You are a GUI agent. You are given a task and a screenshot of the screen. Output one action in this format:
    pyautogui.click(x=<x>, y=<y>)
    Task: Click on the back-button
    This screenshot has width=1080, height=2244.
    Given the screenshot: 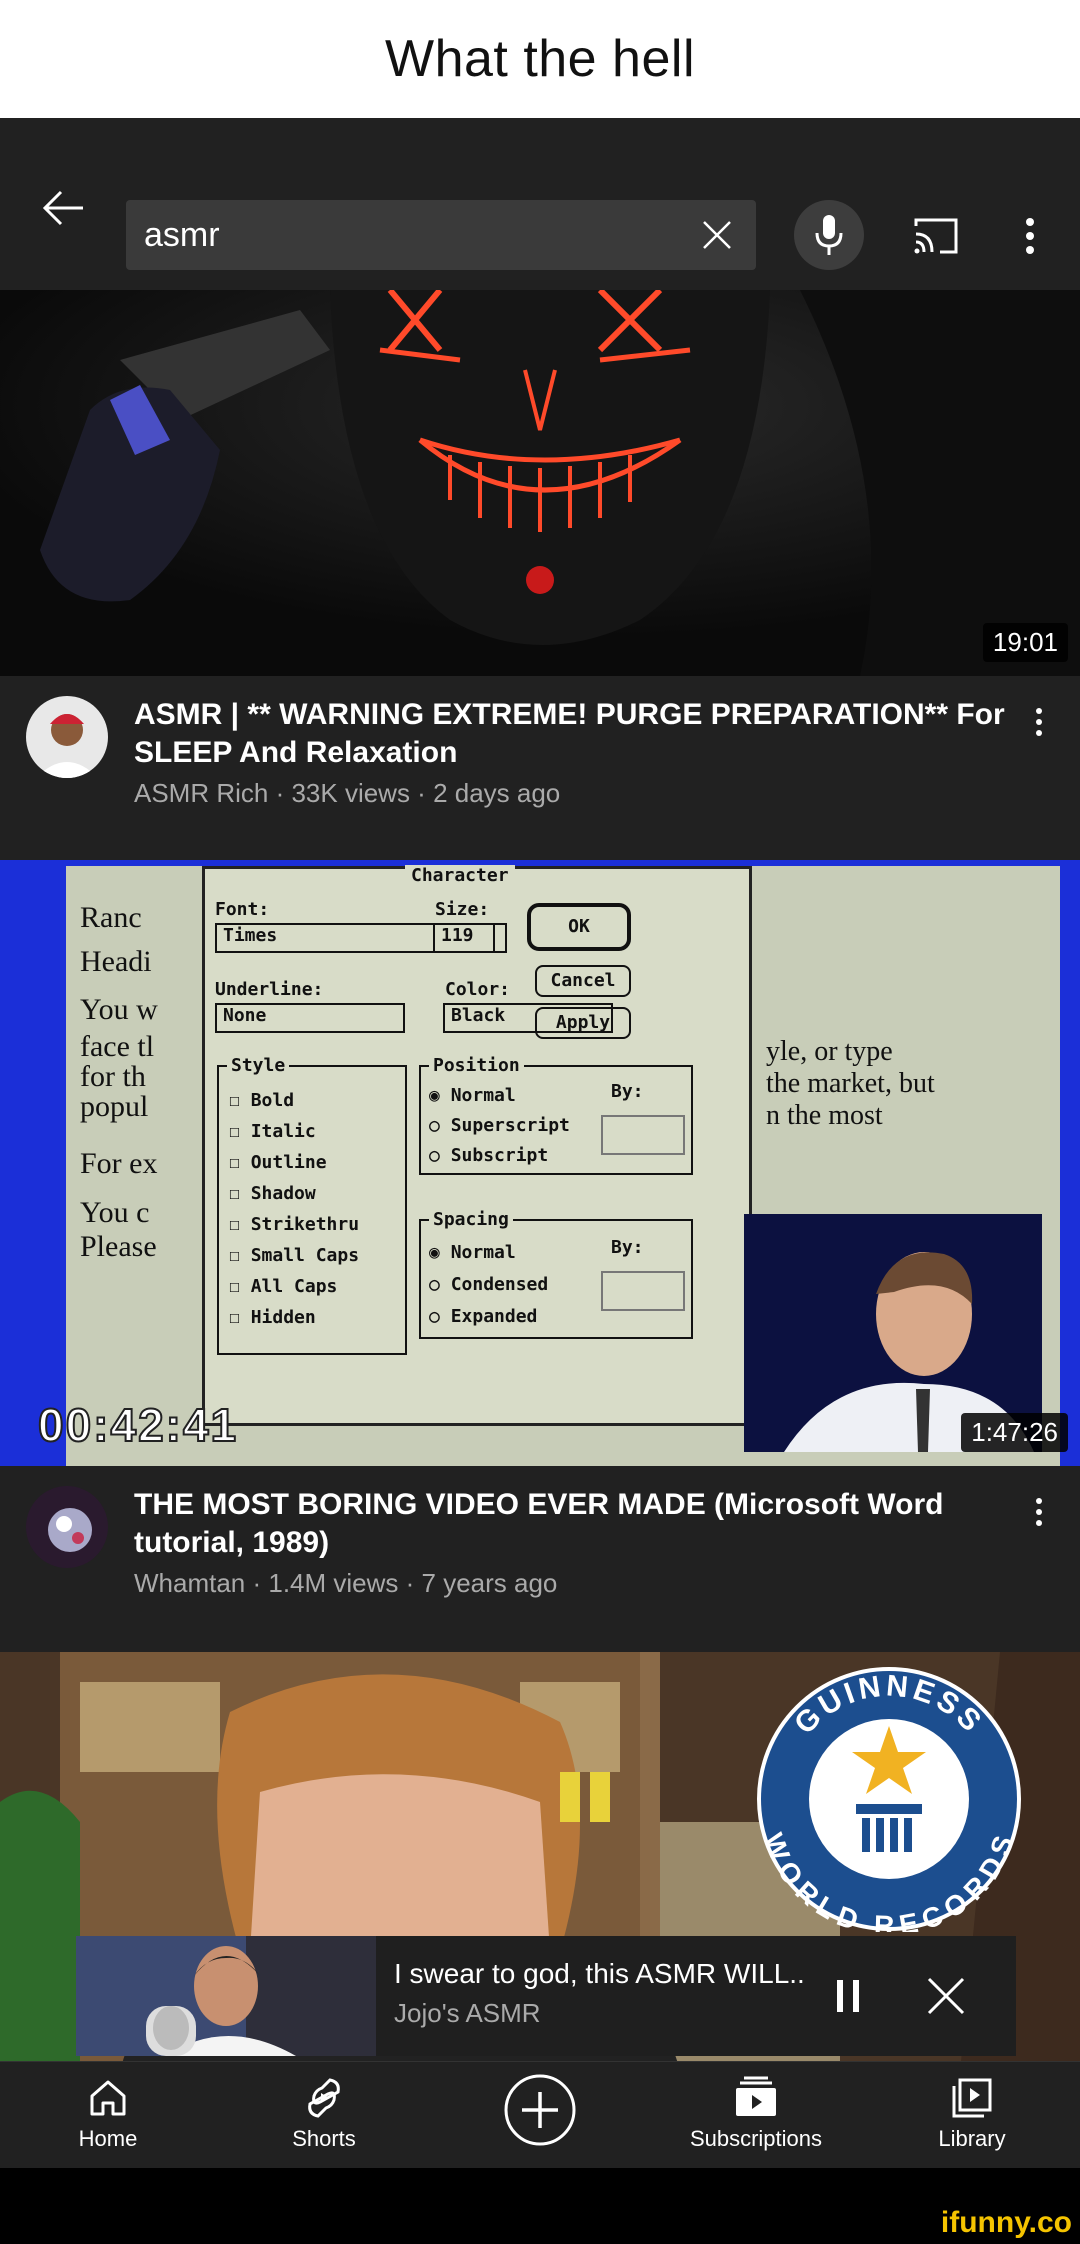 What is the action you would take?
    pyautogui.click(x=63, y=208)
    